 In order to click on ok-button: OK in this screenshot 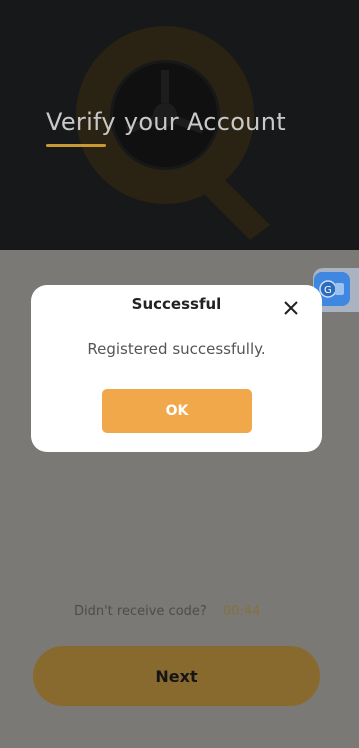, I will do `click(177, 411)`.